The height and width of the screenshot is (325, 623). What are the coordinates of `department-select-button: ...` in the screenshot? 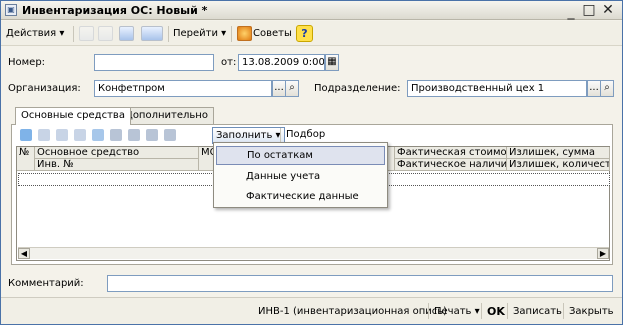 It's located at (594, 88).